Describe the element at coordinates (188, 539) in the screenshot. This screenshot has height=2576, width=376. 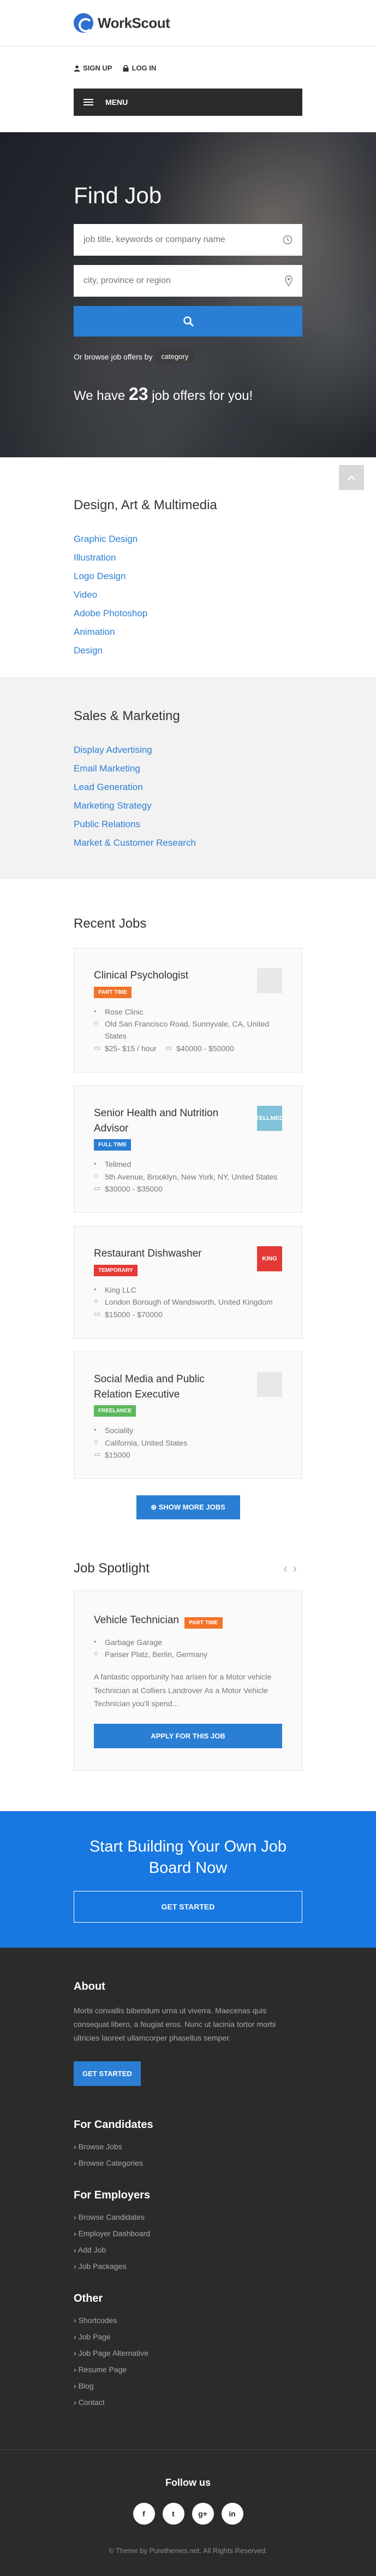
I see `category-link: Graphic Design` at that location.